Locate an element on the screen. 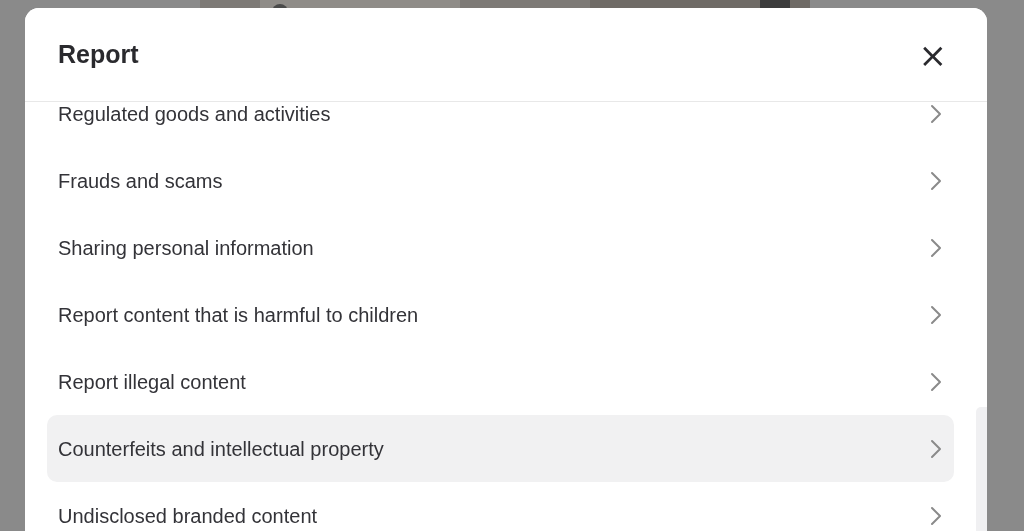 The height and width of the screenshot is (531, 1024). menu-item-label: Sharing personal information is located at coordinates (186, 248).